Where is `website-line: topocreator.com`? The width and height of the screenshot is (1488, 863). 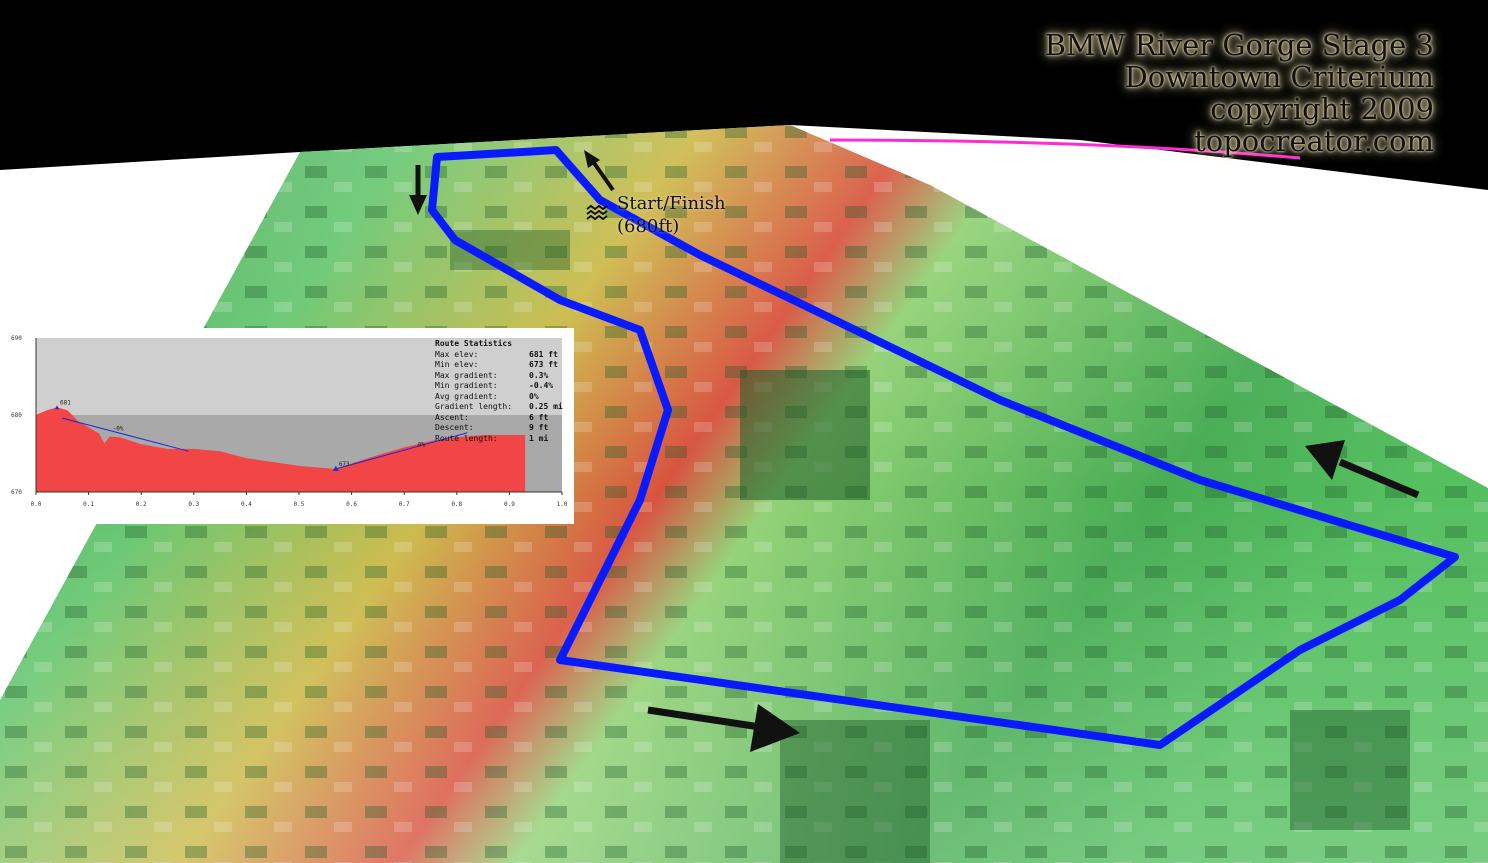
website-line: topocreator.com is located at coordinates (1314, 140).